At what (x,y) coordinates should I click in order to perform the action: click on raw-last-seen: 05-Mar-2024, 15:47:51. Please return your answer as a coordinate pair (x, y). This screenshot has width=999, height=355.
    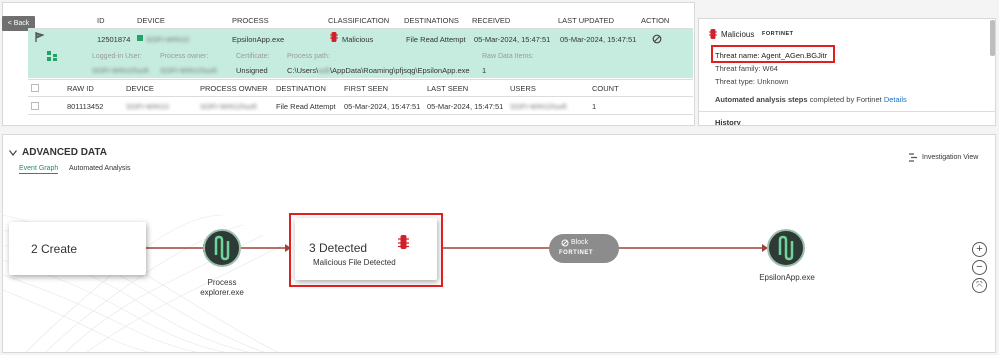
    Looking at the image, I should click on (465, 106).